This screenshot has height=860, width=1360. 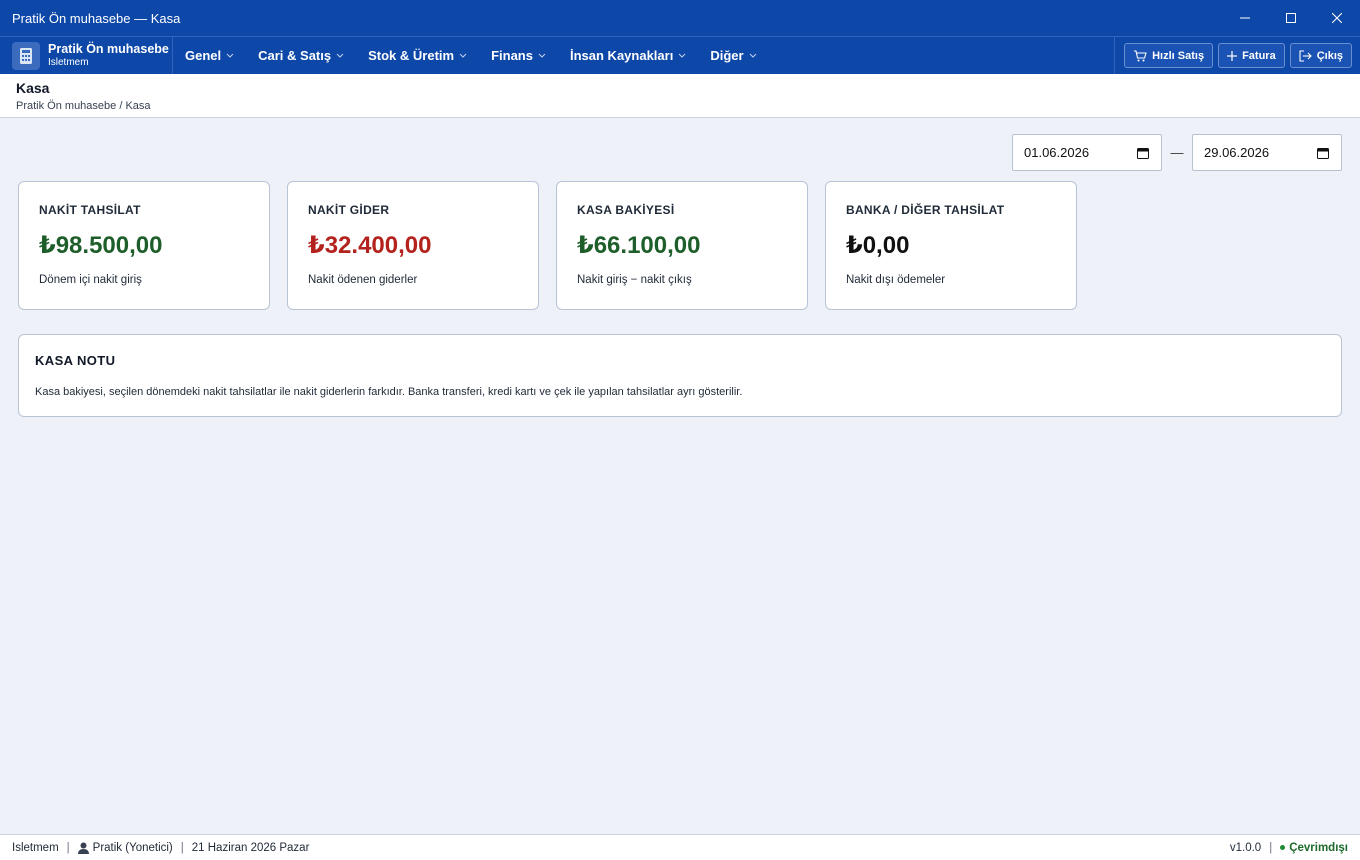 I want to click on menu-label: Cari & Satış, so click(x=295, y=55).